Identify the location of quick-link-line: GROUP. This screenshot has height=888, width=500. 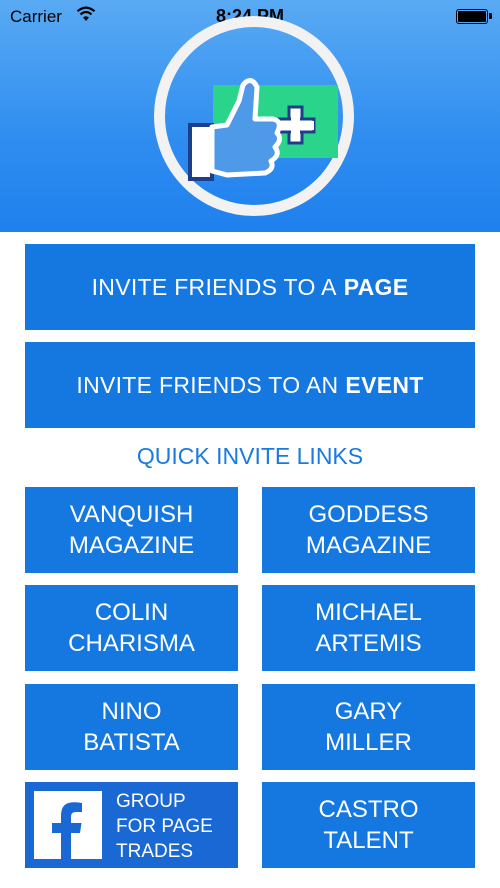
(151, 801).